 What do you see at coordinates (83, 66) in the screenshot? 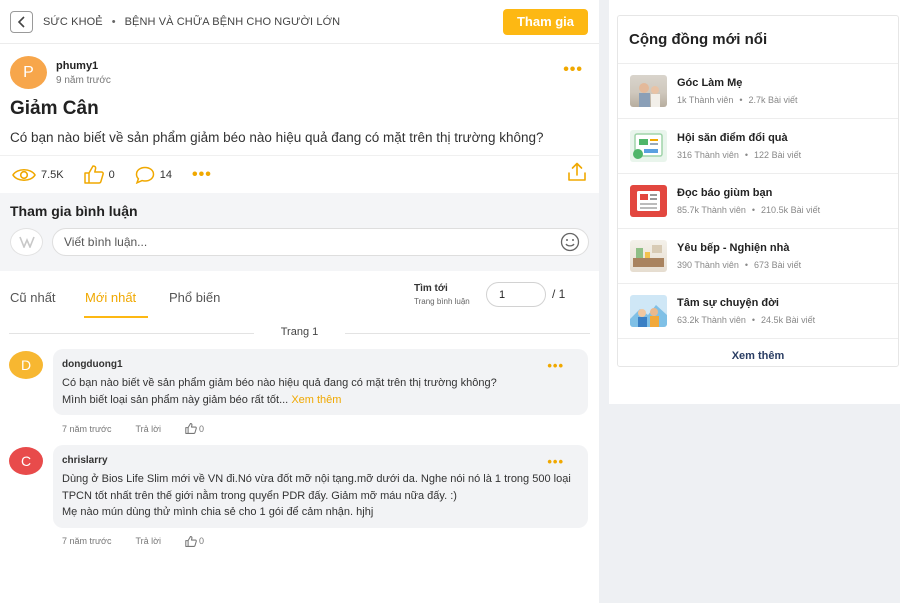
I see `author-name: phumy1` at bounding box center [83, 66].